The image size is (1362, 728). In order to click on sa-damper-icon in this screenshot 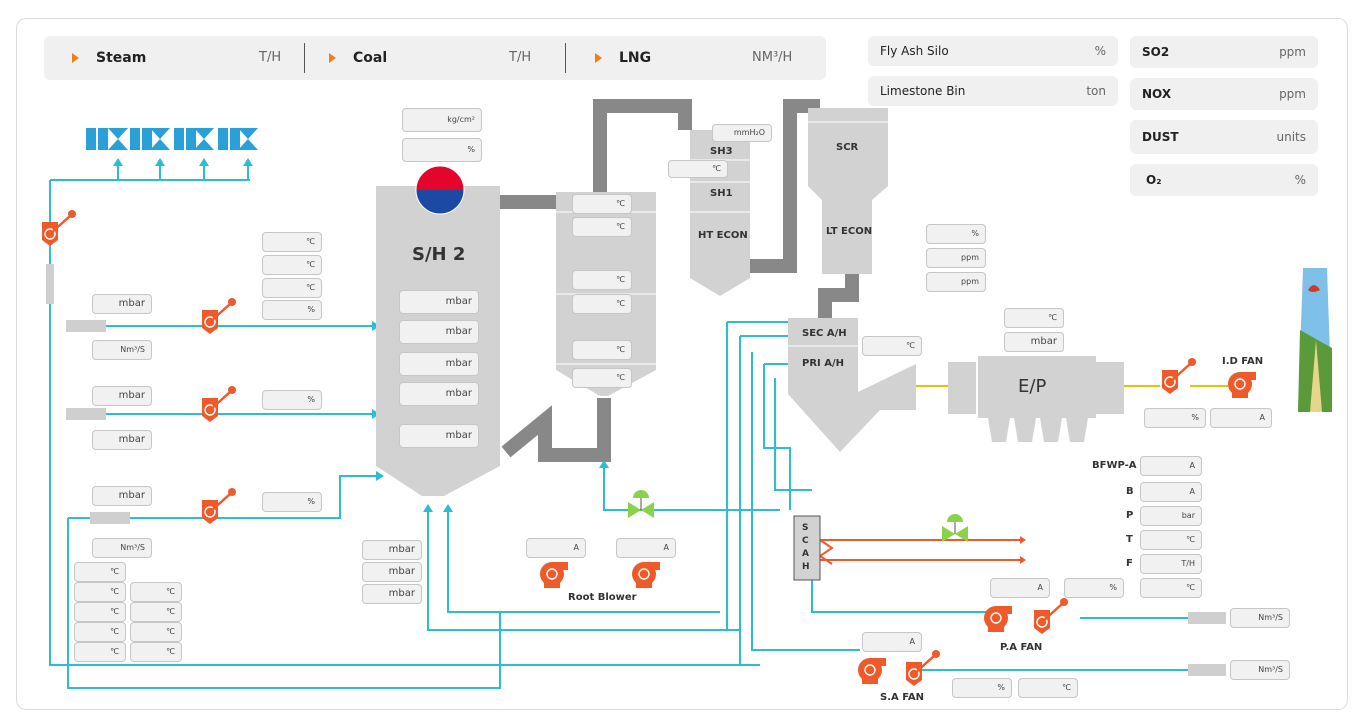, I will do `click(923, 668)`.